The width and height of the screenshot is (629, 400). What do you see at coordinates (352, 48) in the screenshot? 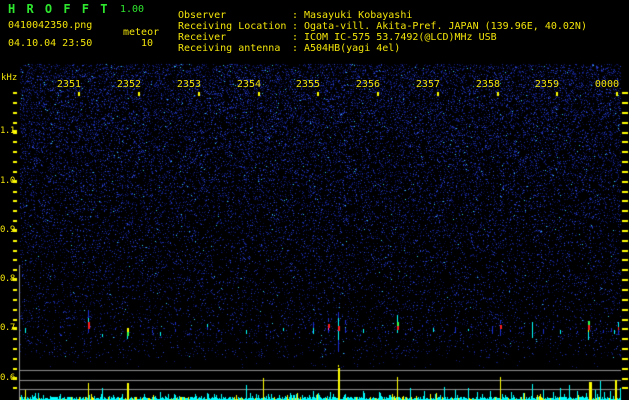
I see `info-value: A504HB(yagi 4el)` at bounding box center [352, 48].